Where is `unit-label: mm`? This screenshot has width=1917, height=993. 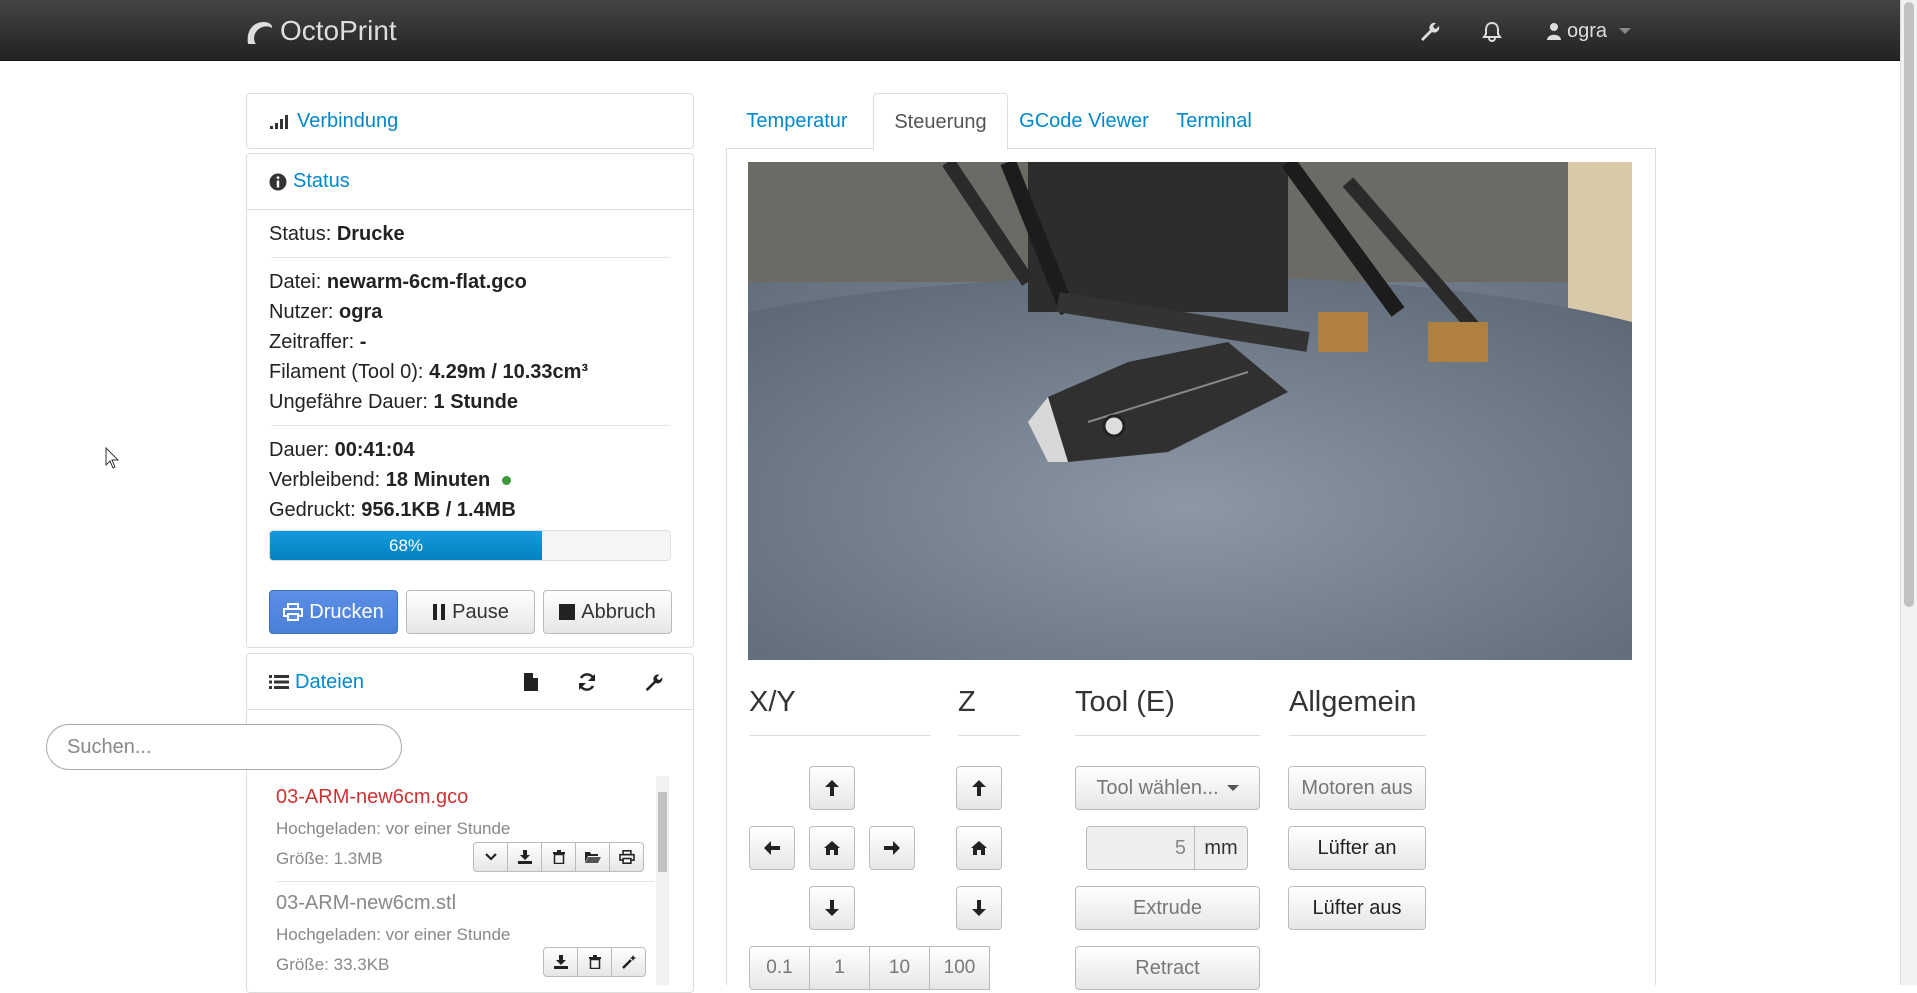 unit-label: mm is located at coordinates (1221, 848).